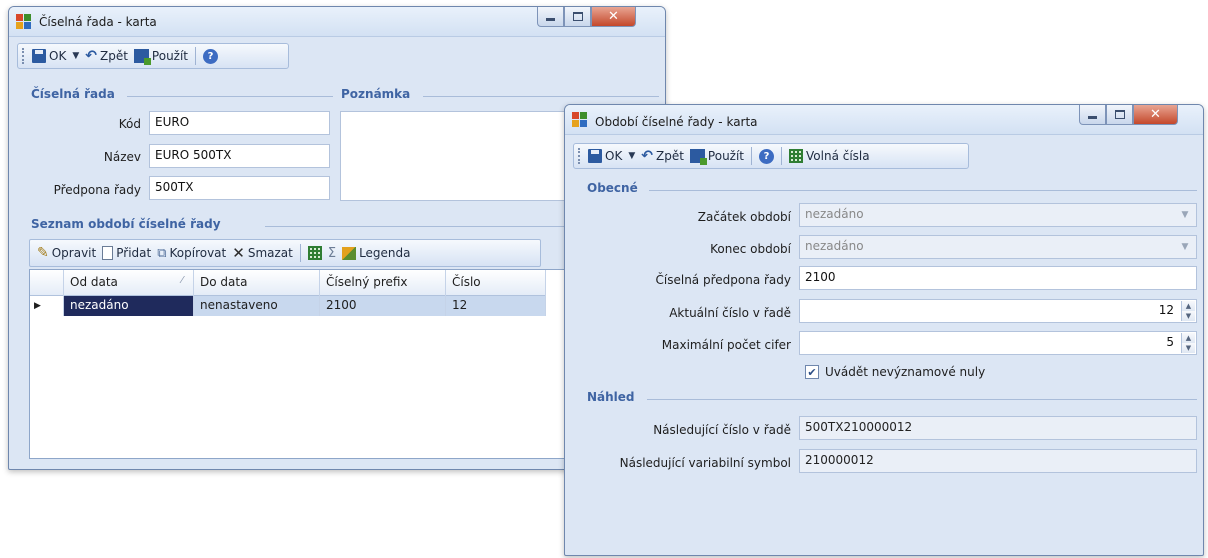 The height and width of the screenshot is (558, 1208). I want to click on leading-zeros-checkbox-row: ✔ Uvádět nevýznamové nuly, so click(895, 372).